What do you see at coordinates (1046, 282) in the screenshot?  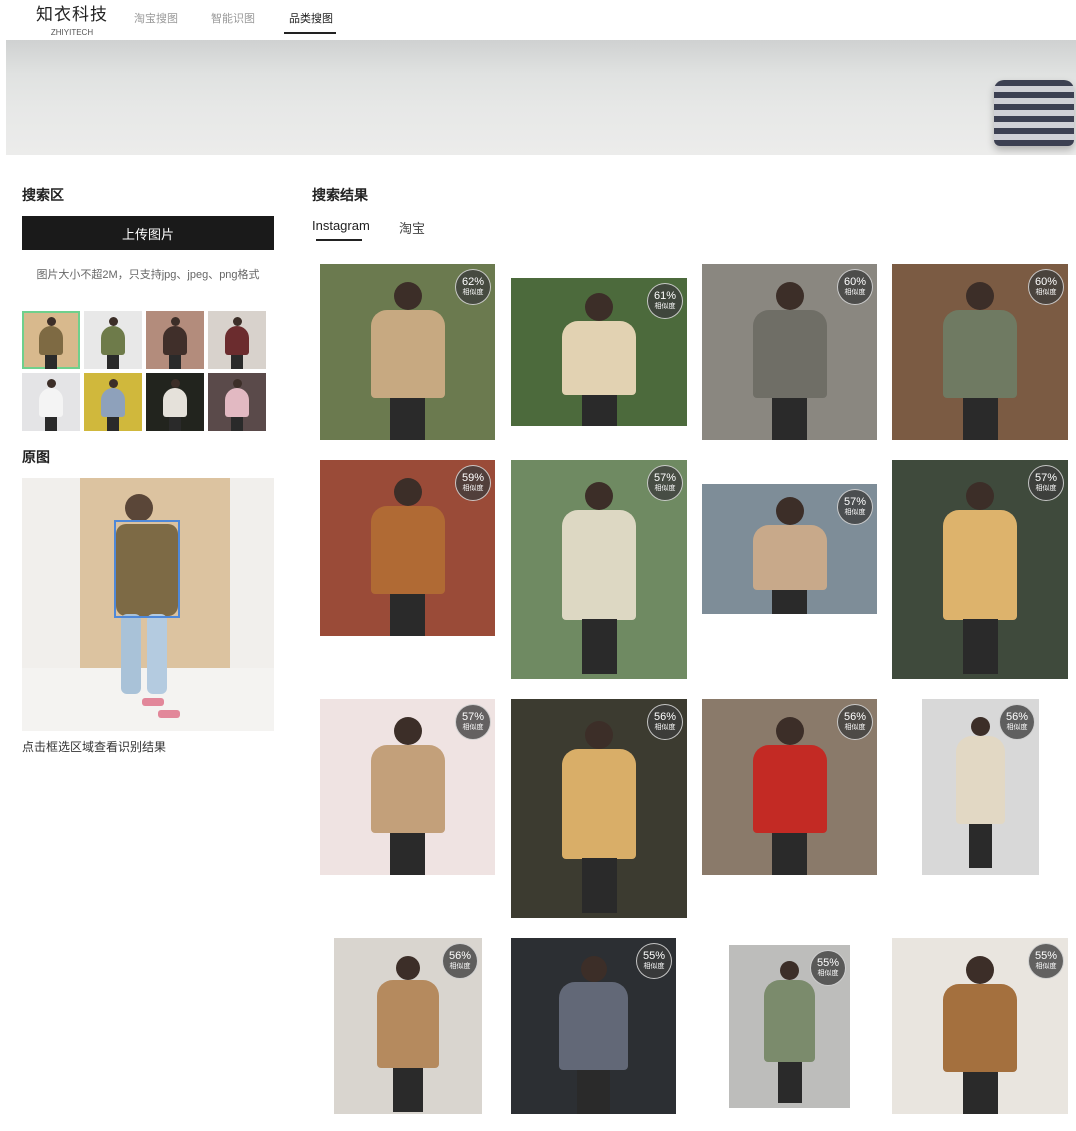 I see `similarity-percent: 60%` at bounding box center [1046, 282].